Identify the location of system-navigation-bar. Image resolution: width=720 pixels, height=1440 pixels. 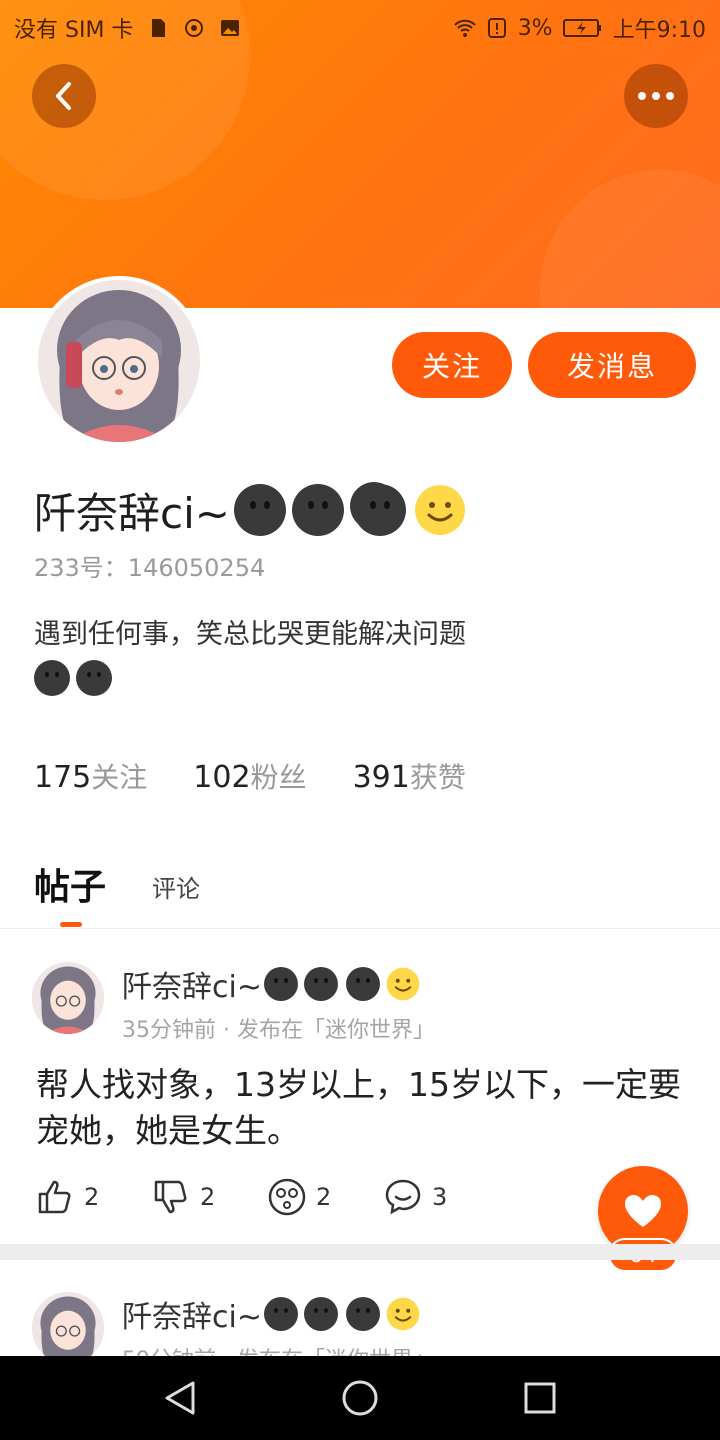
(360, 1398).